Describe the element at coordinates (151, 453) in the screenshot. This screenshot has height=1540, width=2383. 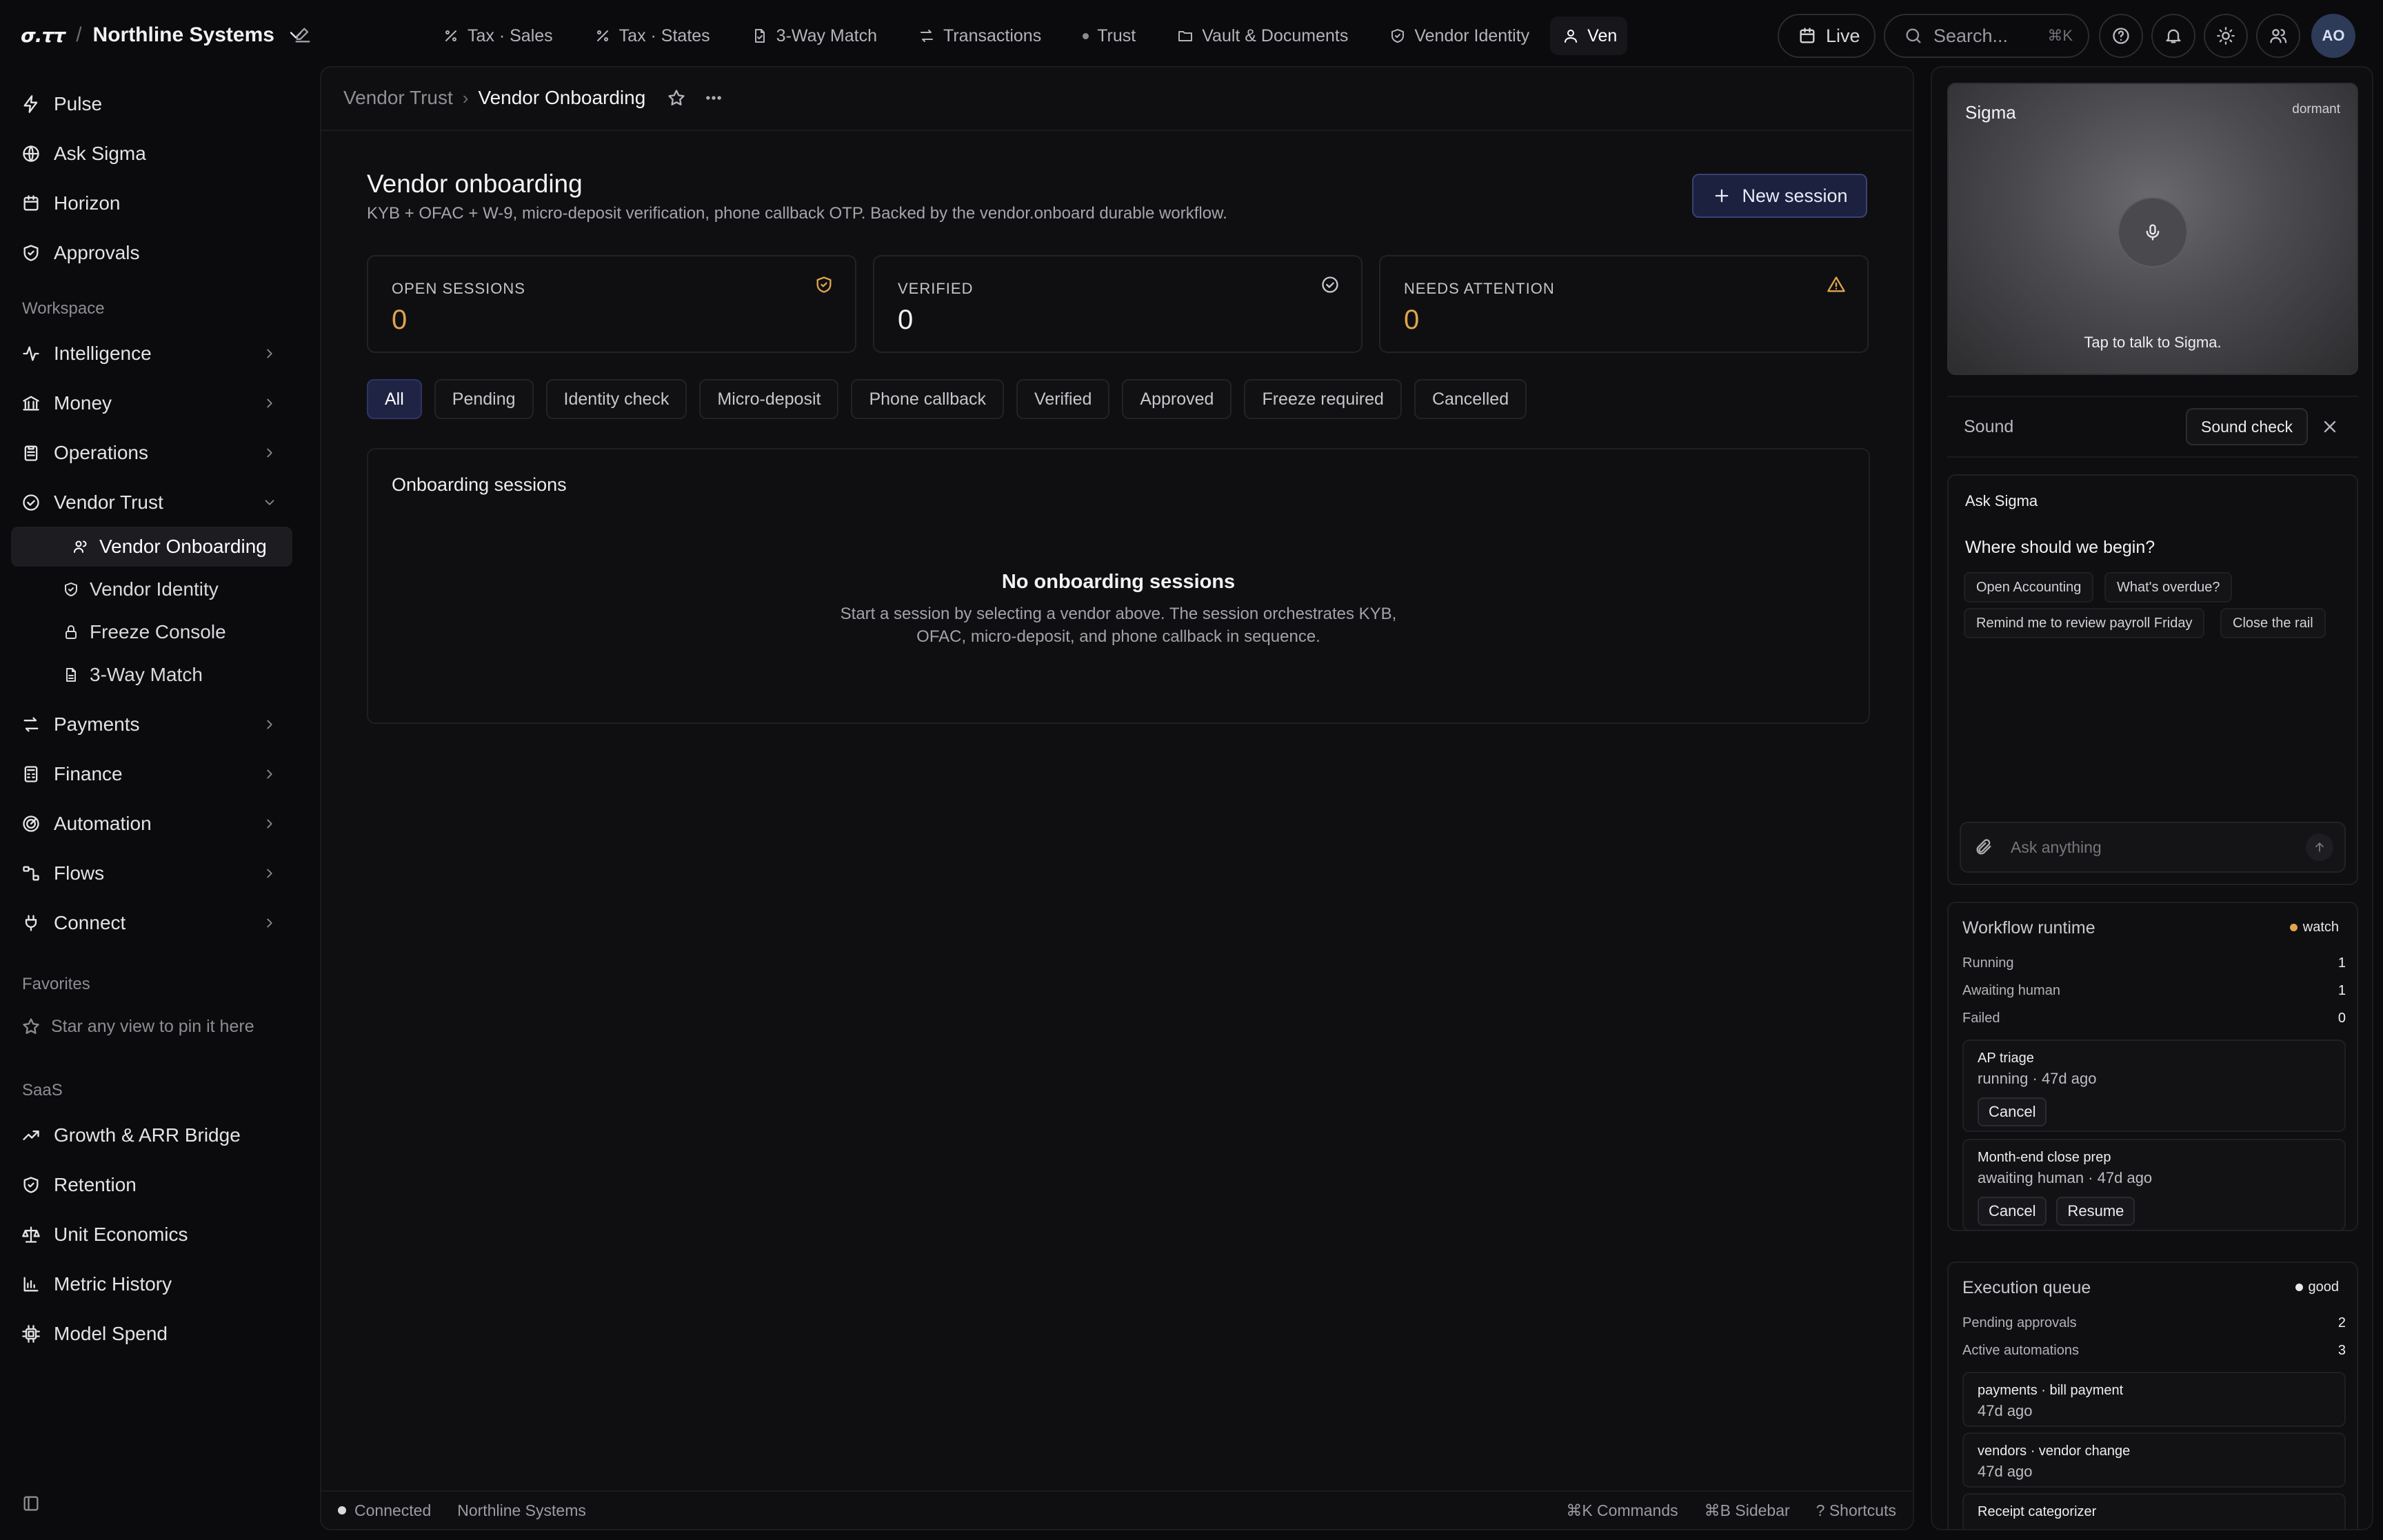
I see `sidebar-item-operations: Operations` at that location.